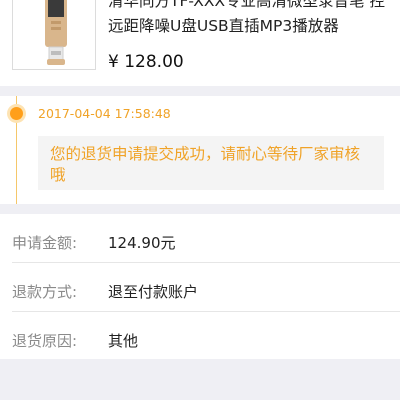 This screenshot has width=400, height=400. What do you see at coordinates (200, 336) in the screenshot?
I see `detail-row-reason: 退货原因: 其他` at bounding box center [200, 336].